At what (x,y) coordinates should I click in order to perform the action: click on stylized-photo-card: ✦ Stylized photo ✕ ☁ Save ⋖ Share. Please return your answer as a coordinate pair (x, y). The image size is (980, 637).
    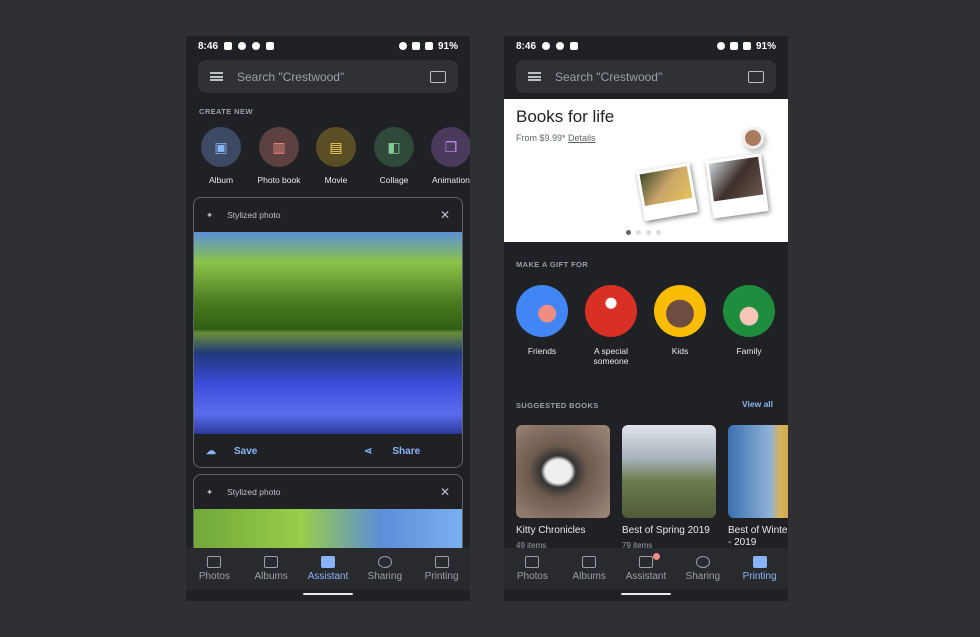
    Looking at the image, I should click on (328, 332).